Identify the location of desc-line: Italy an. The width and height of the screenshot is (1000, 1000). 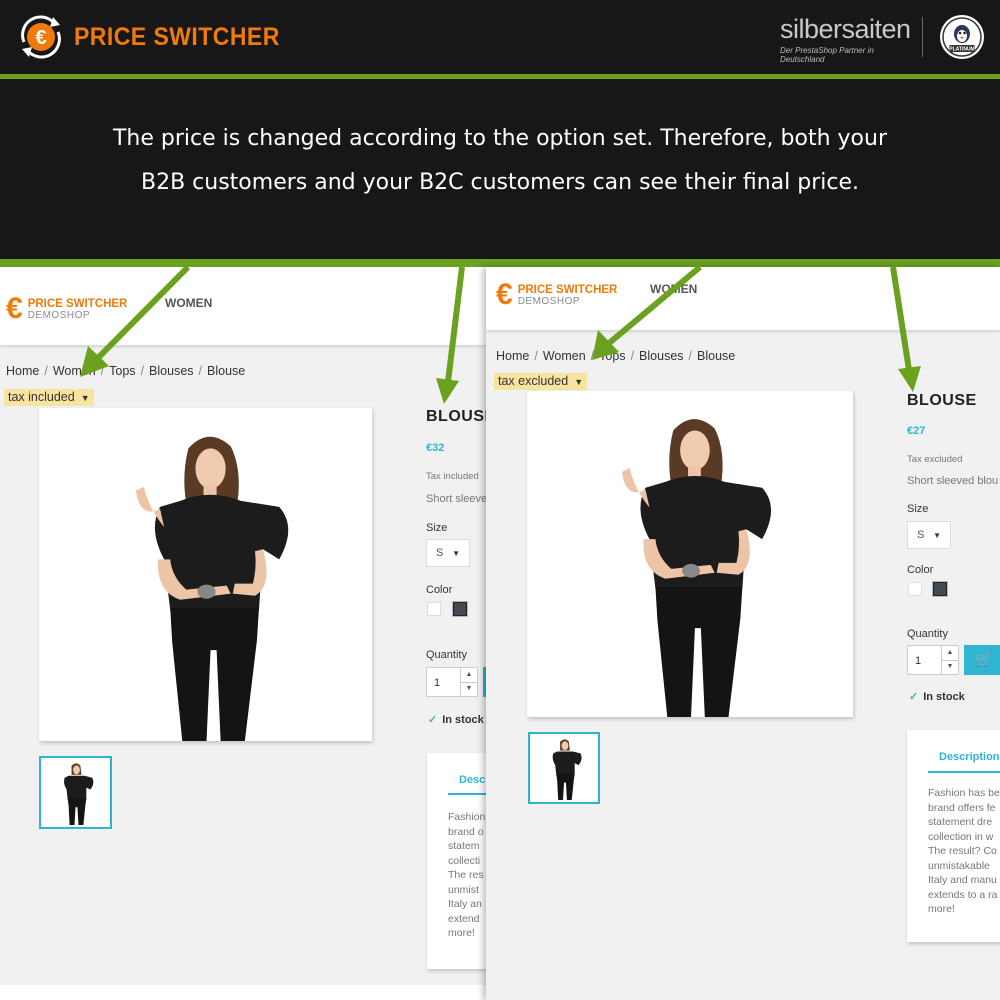
(465, 904).